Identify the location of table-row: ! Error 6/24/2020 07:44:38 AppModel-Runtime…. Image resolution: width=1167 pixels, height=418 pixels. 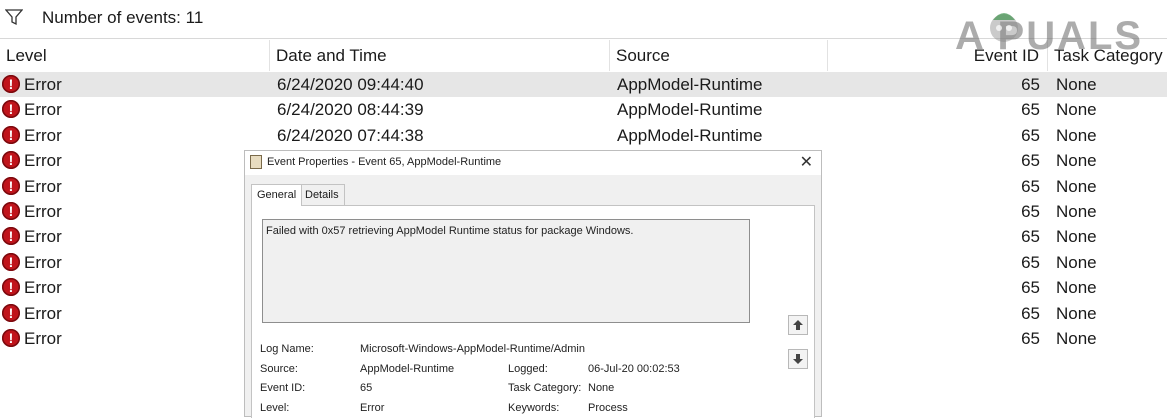
(583, 135).